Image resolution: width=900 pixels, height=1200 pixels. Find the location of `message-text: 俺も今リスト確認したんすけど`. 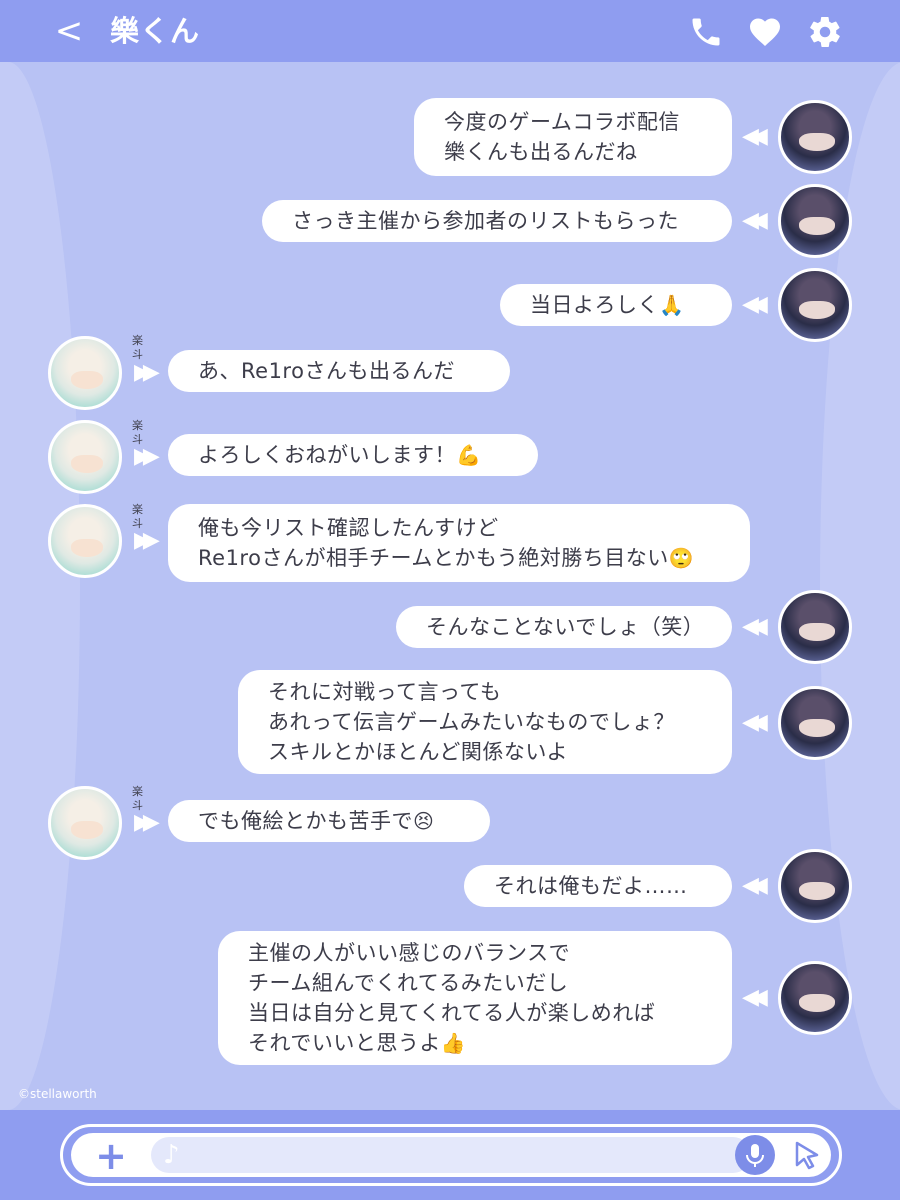

message-text: 俺も今リスト確認したんすけど is located at coordinates (348, 528).